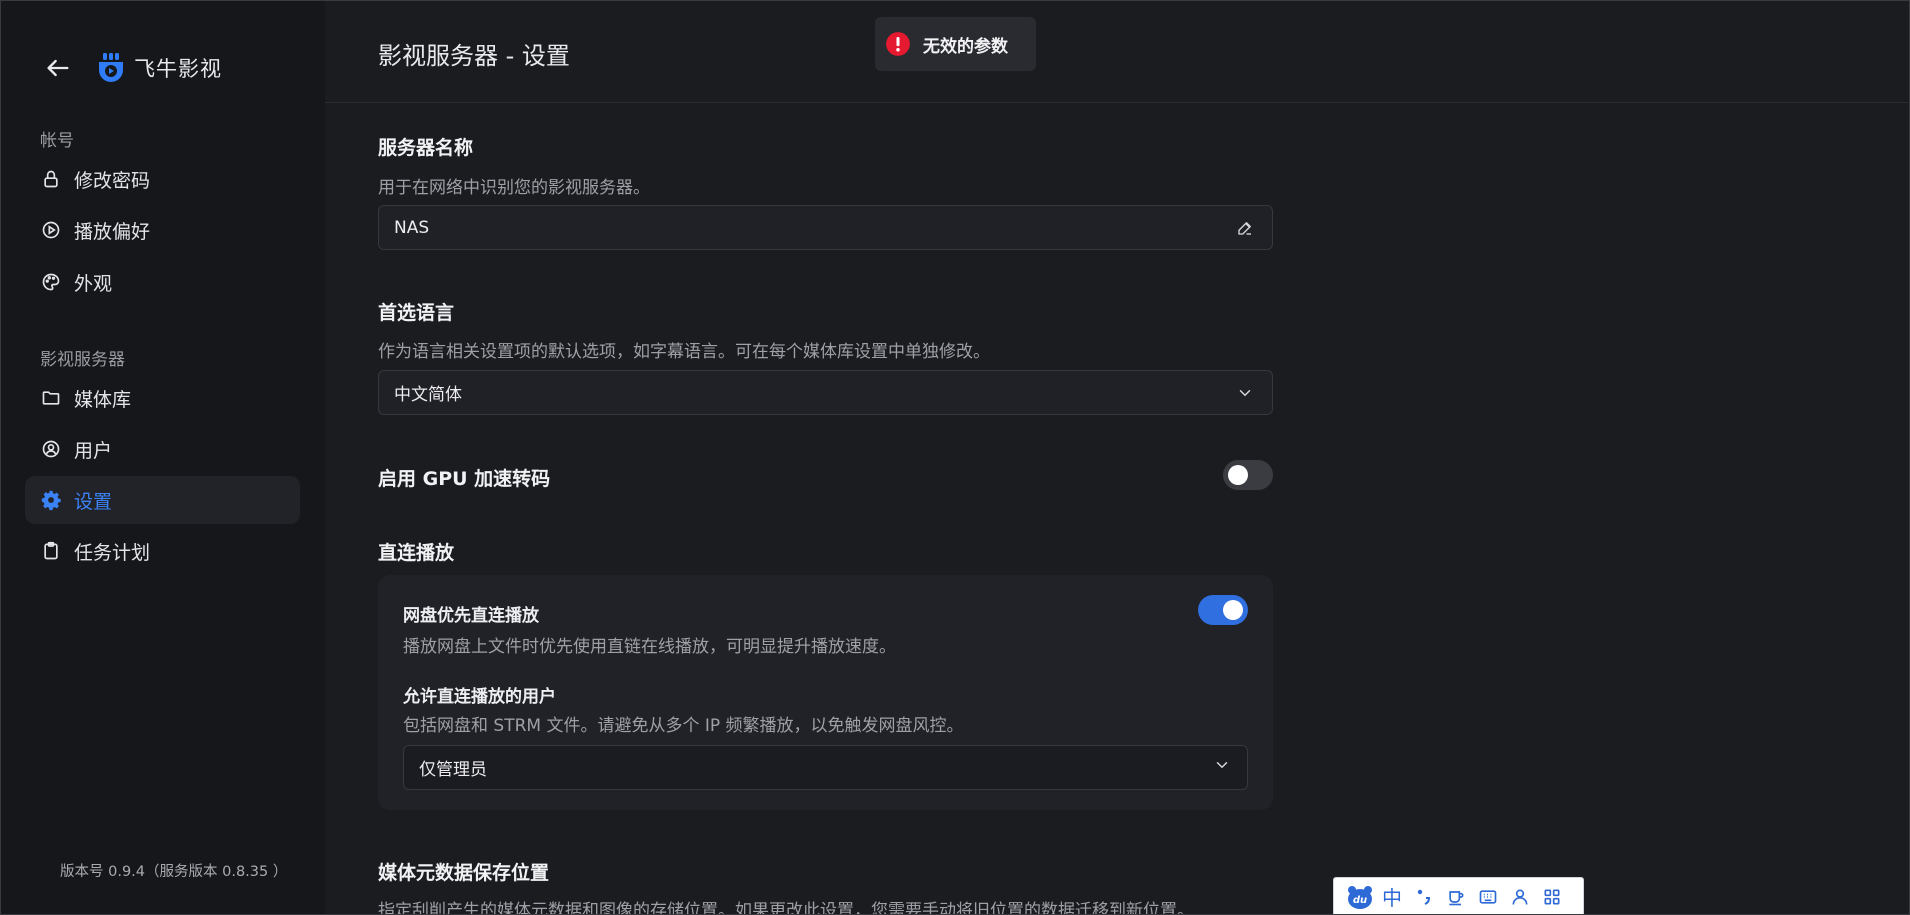 The image size is (1910, 915). What do you see at coordinates (825, 767) in the screenshot?
I see `allowed-users-select: 仅管理员` at bounding box center [825, 767].